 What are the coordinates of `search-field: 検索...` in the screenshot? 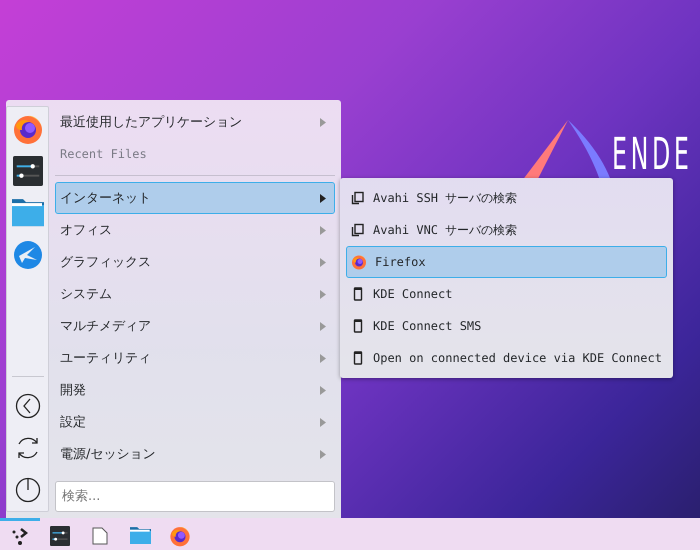 It's located at (195, 496).